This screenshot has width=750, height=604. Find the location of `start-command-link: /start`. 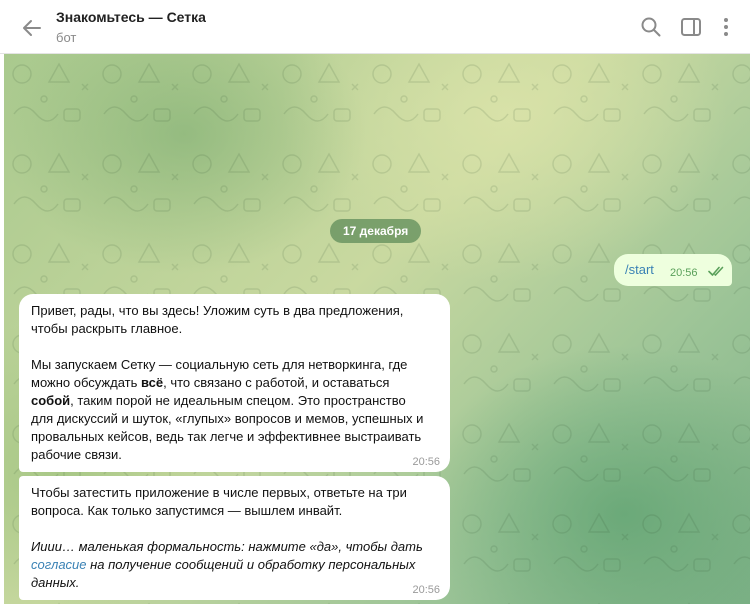

start-command-link: /start is located at coordinates (639, 269).